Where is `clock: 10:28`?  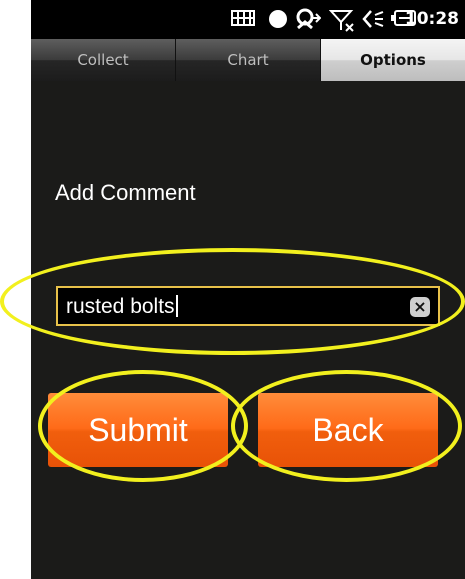 clock: 10:28 is located at coordinates (431, 19).